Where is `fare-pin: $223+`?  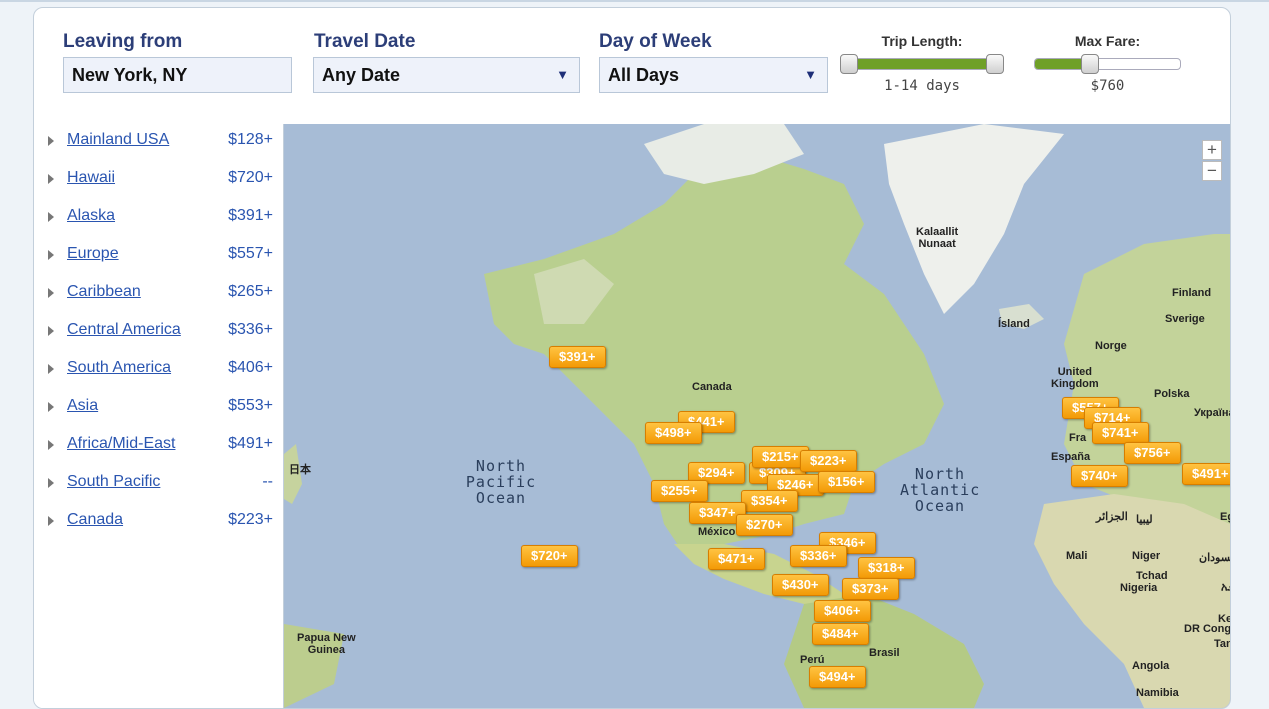
fare-pin: $223+ is located at coordinates (828, 461).